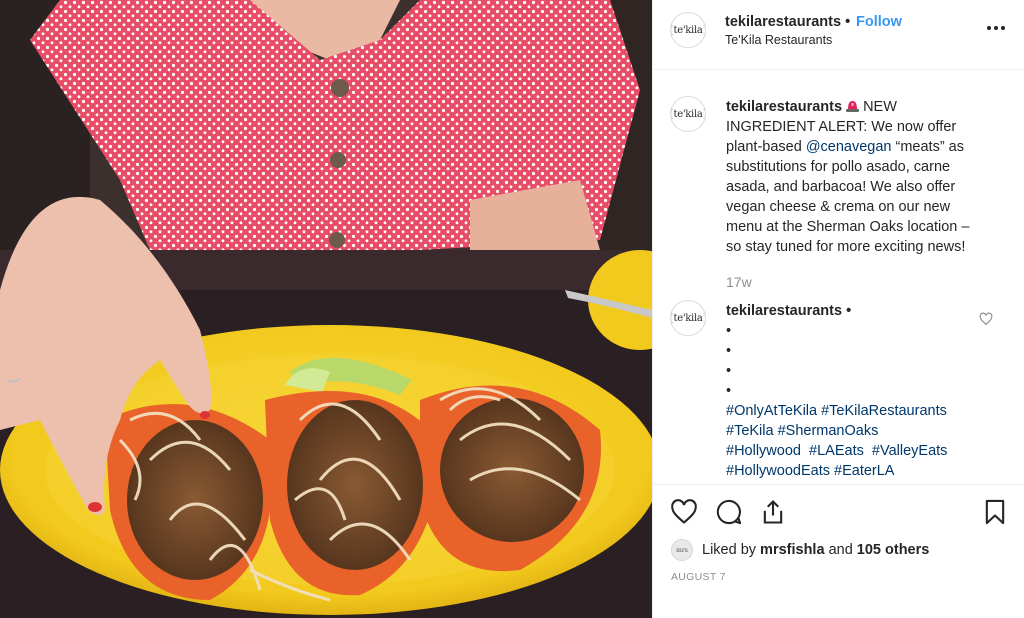 The width and height of the screenshot is (1024, 618). What do you see at coordinates (763, 451) in the screenshot?
I see `hashtag-link: #Hollywood` at bounding box center [763, 451].